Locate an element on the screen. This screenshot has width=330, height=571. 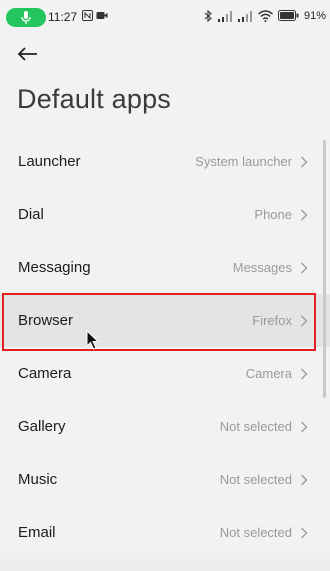
battery-icon is located at coordinates (288, 15).